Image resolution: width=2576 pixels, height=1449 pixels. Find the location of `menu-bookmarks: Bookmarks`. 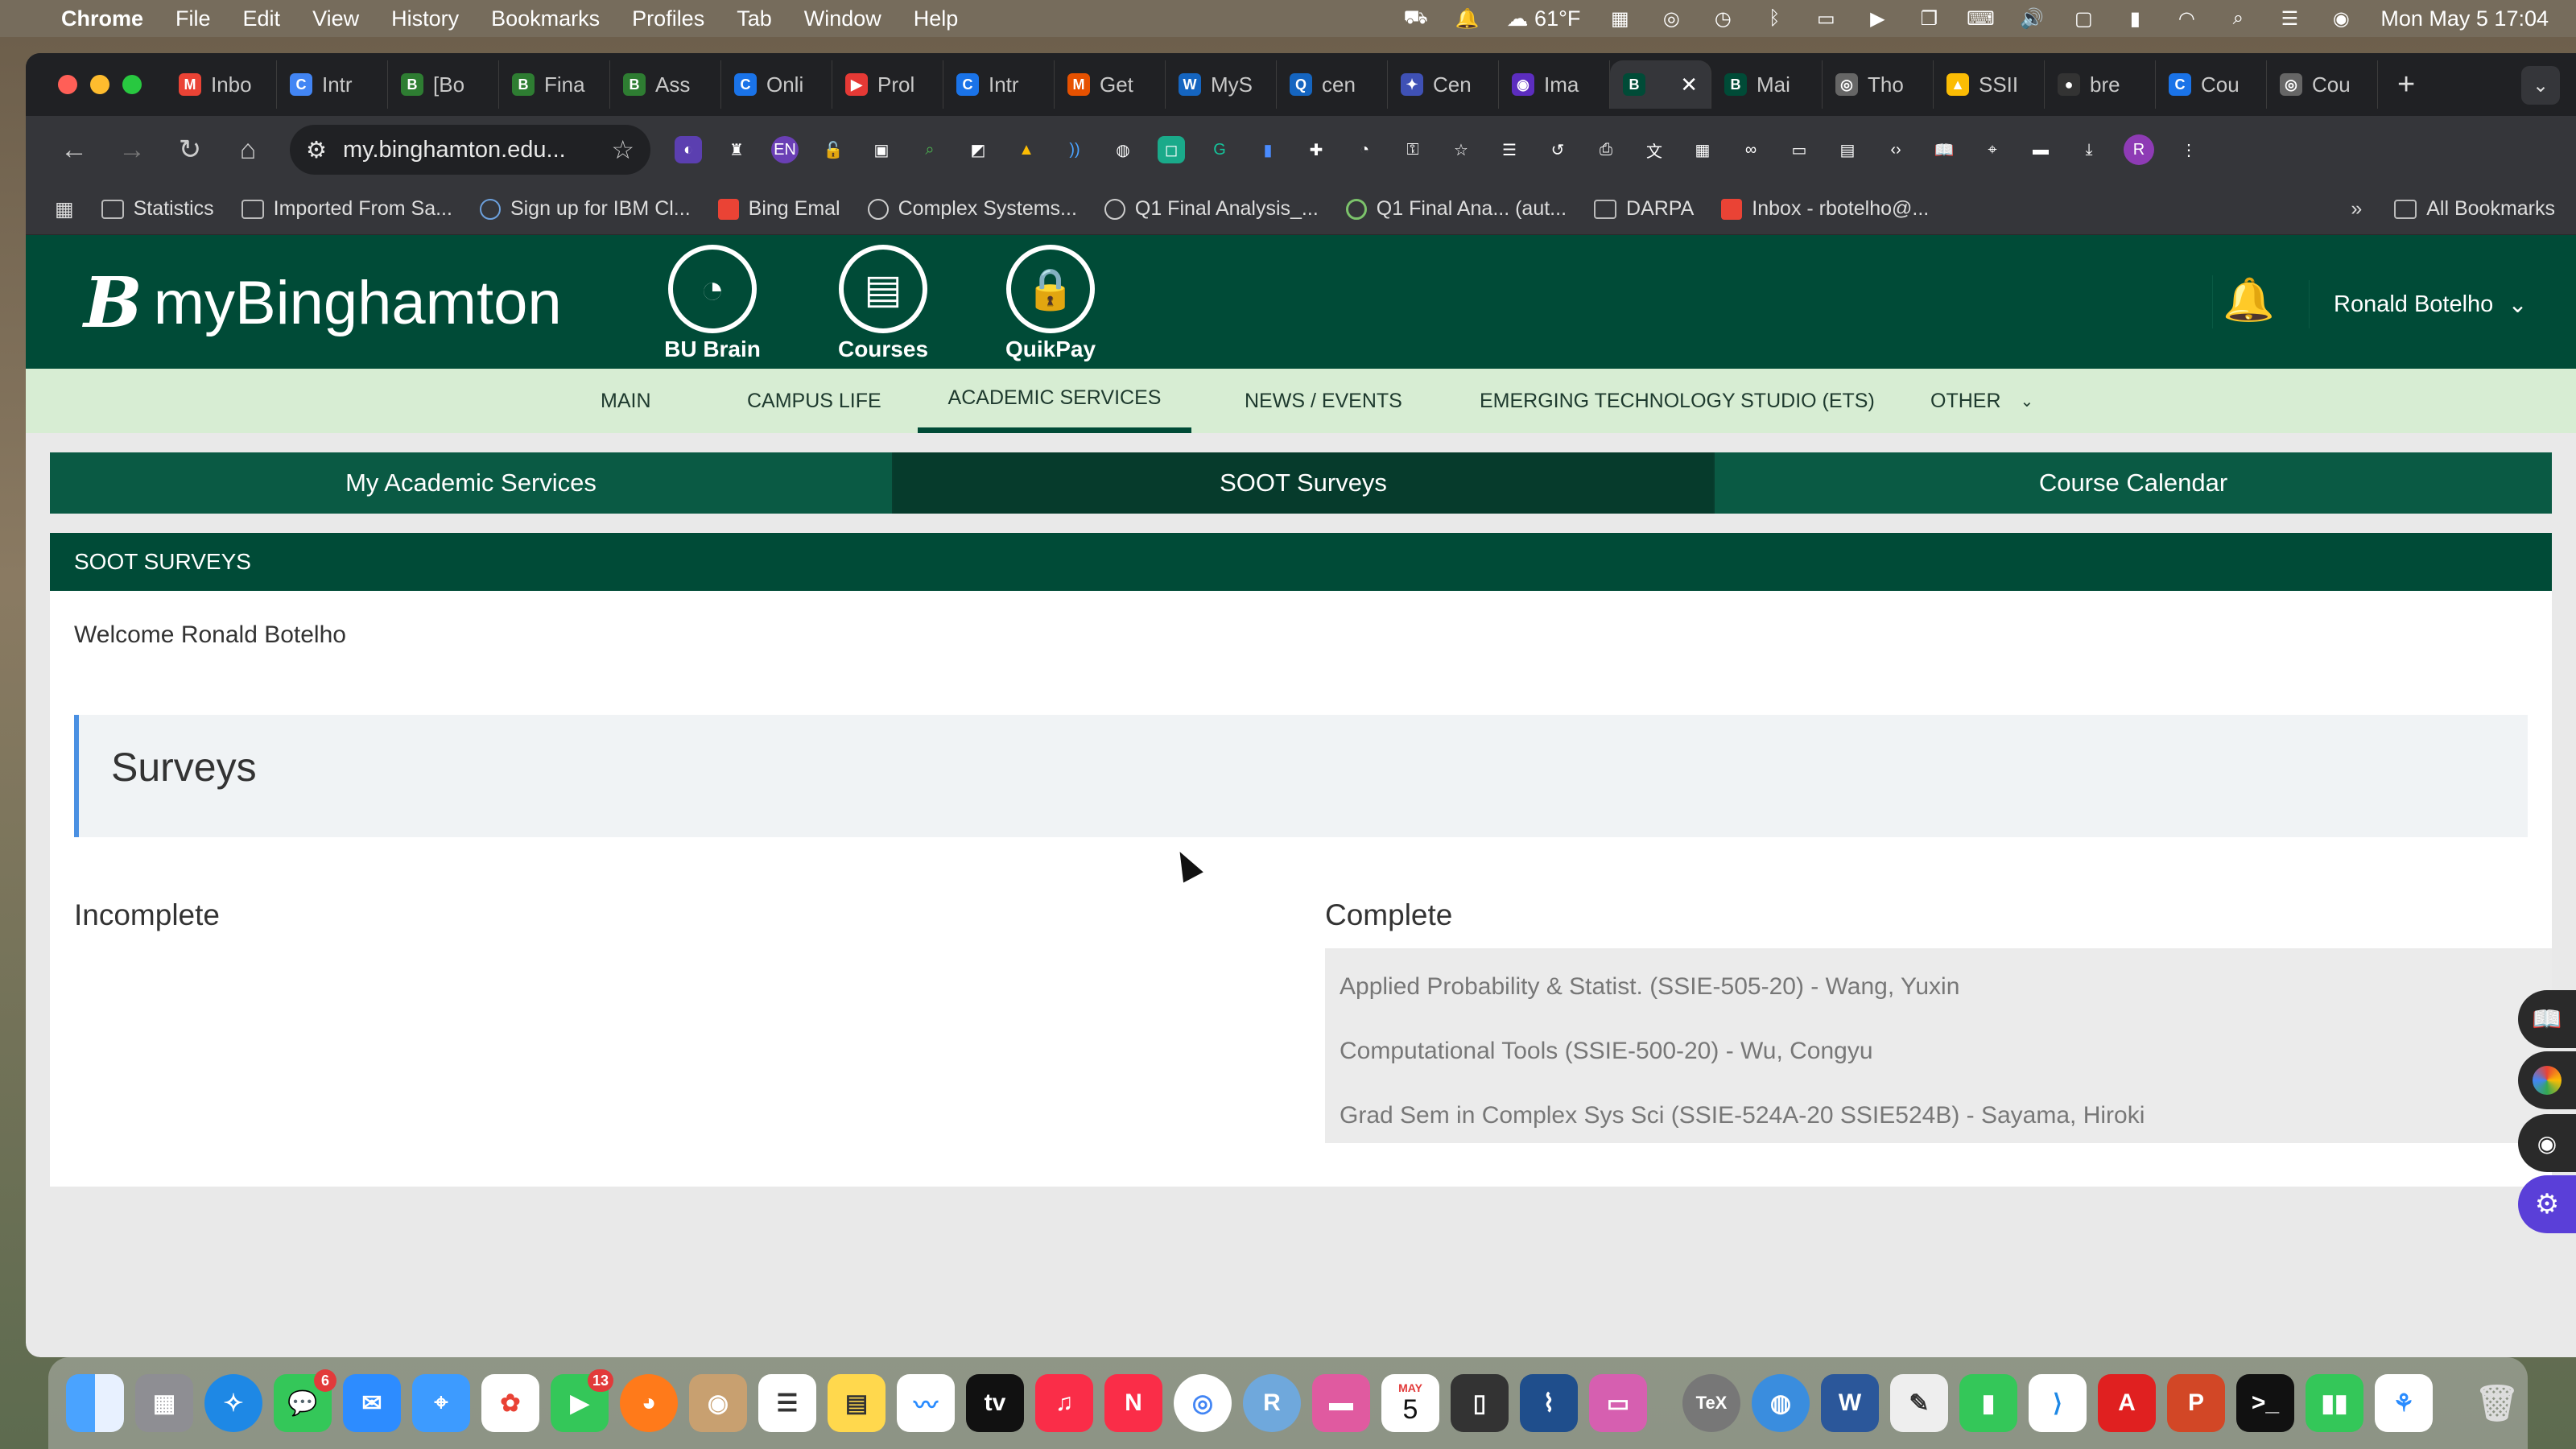

menu-bookmarks: Bookmarks is located at coordinates (545, 18).